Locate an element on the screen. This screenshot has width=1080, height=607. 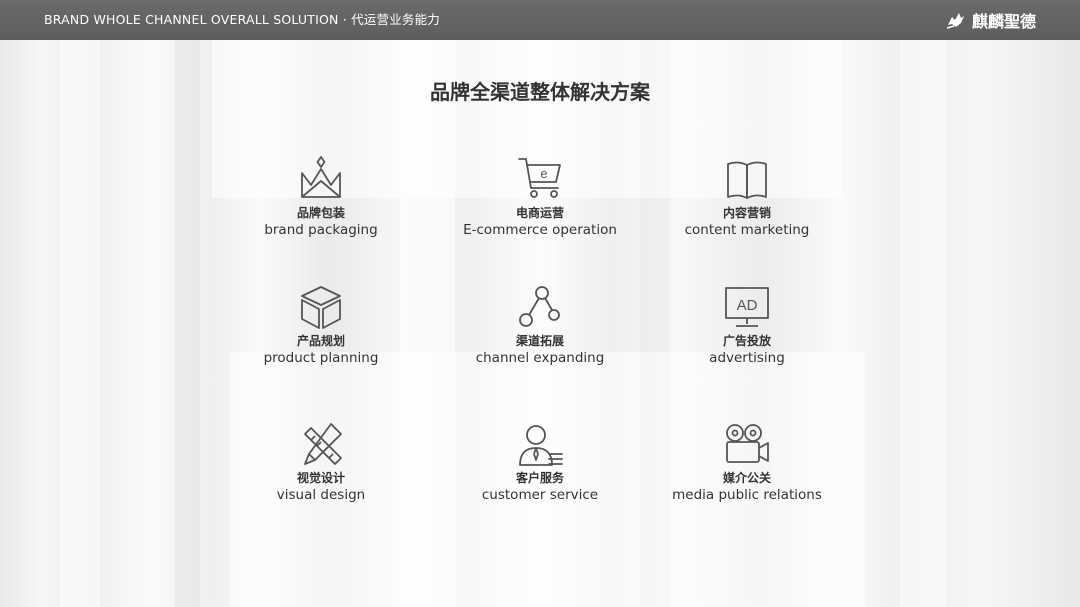
shopping-cart-icon: e is located at coordinates (539, 178).